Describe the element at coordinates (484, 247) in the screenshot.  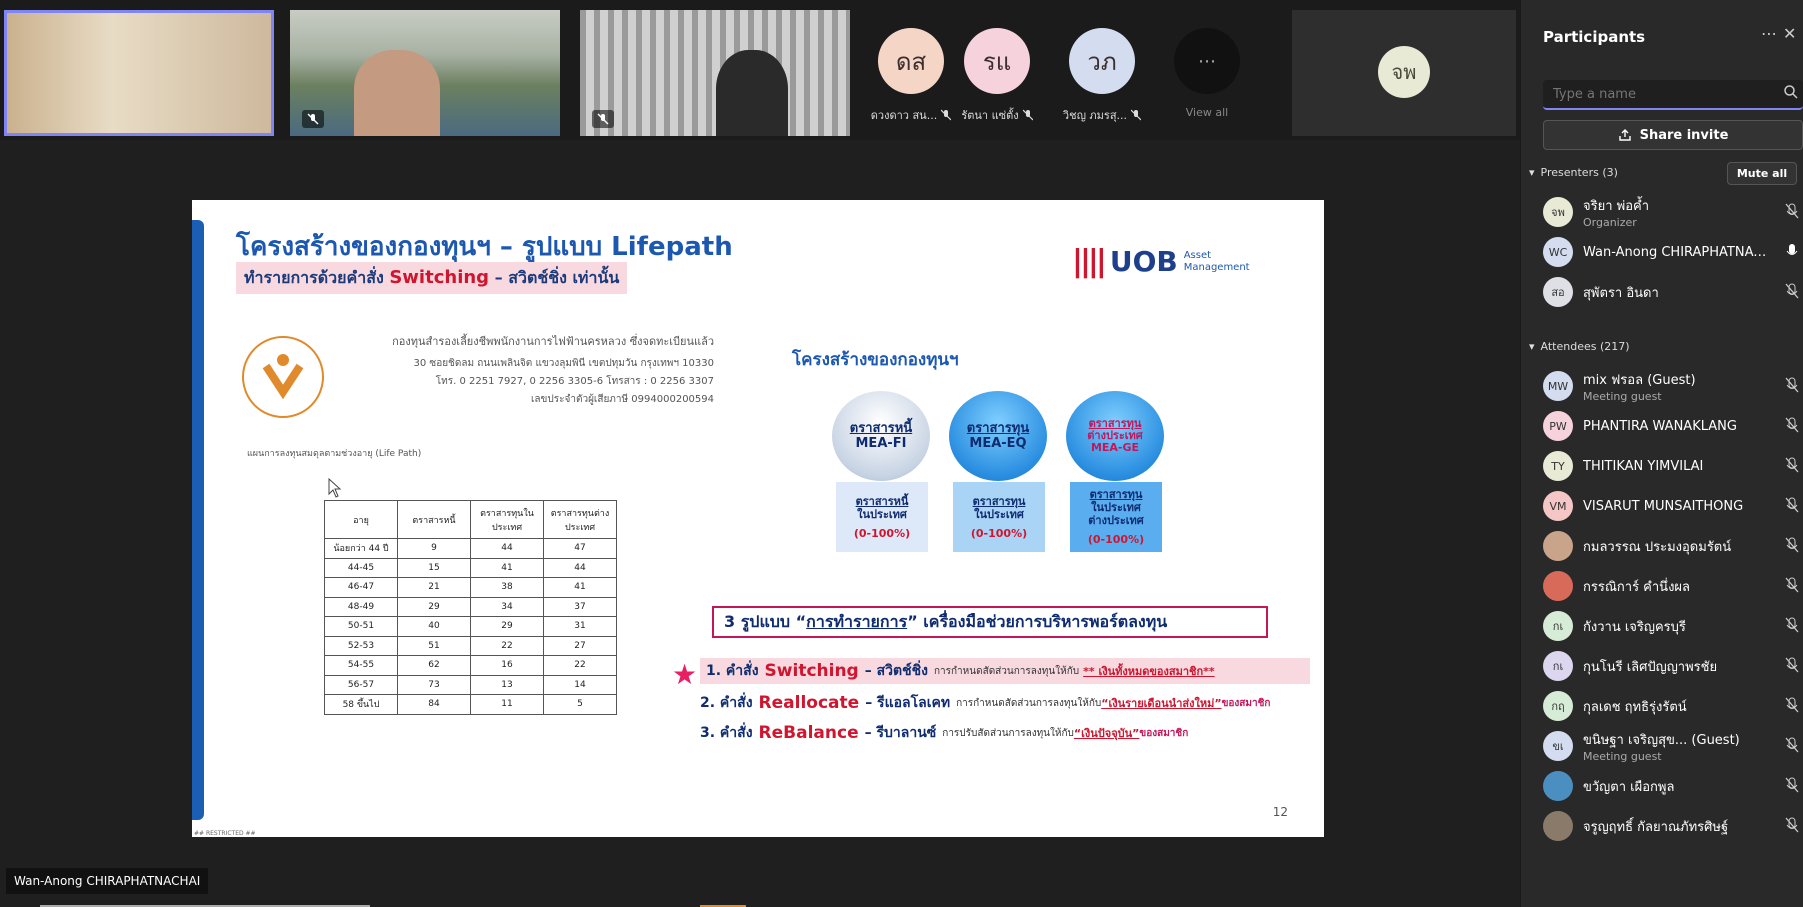
I see `slide-title: โครงสร้างของกองทุนฯ – รูปแบบ Lifepath` at that location.